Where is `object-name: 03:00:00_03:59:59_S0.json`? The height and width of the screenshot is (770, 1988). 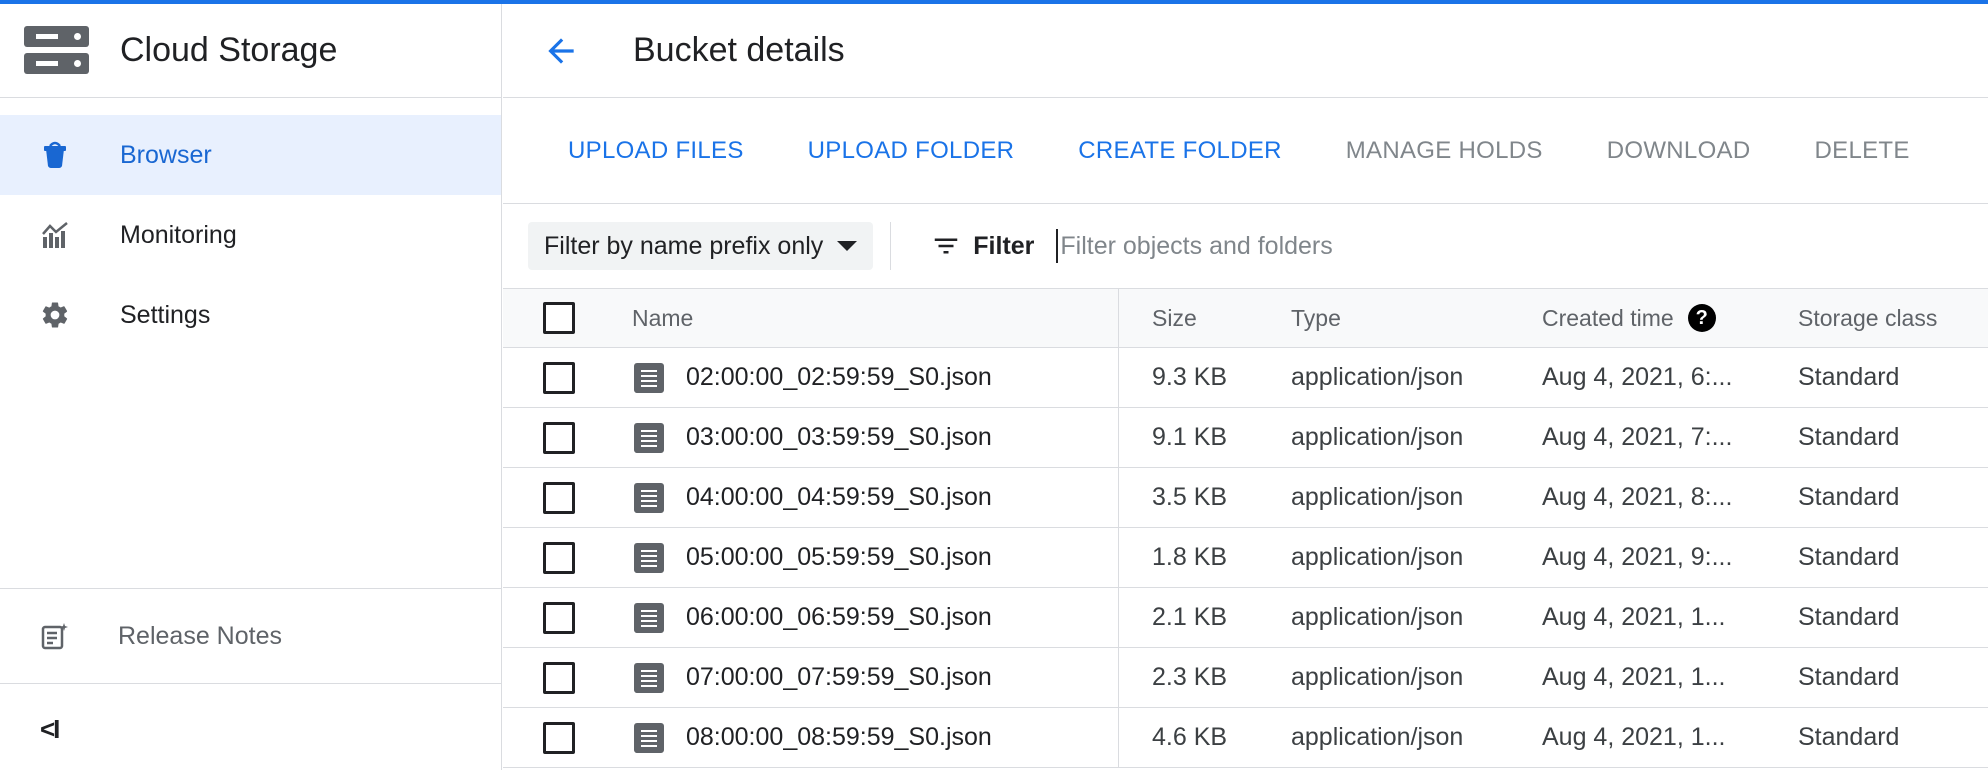 object-name: 03:00:00_03:59:59_S0.json is located at coordinates (813, 437).